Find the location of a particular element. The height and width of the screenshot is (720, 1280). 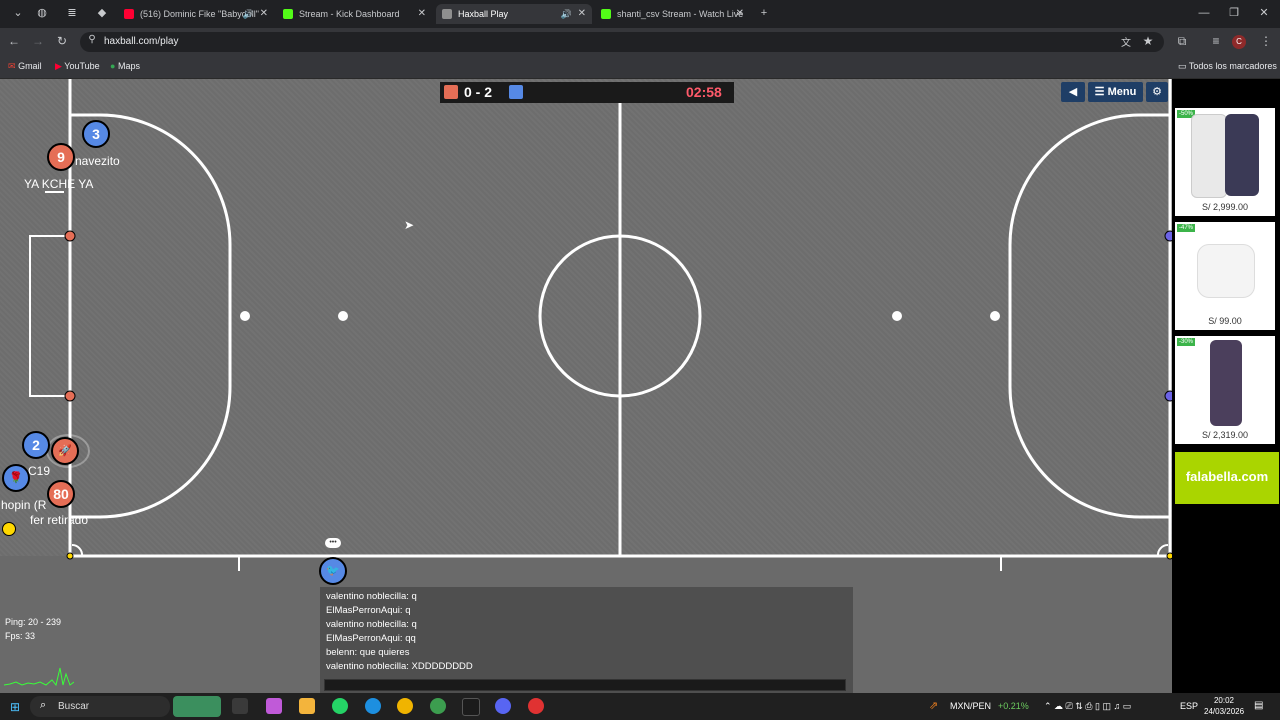

player-name: YA KCHE YA is located at coordinates (59, 184).